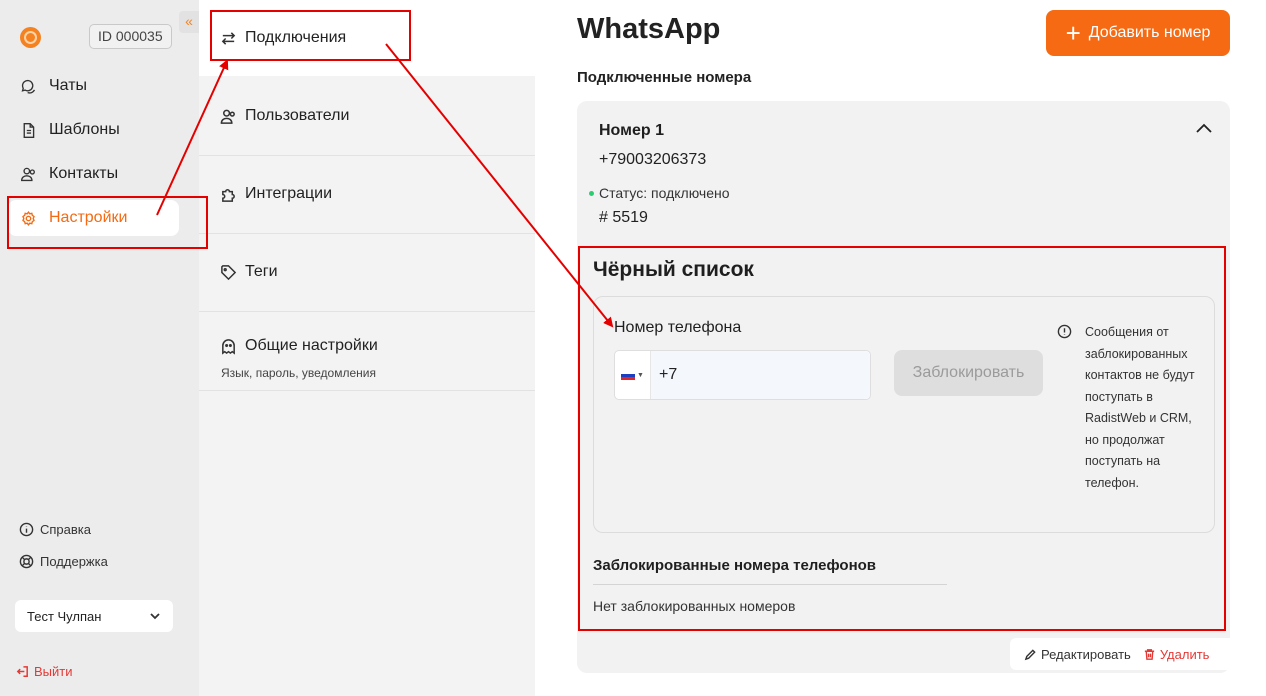  What do you see at coordinates (228, 38) in the screenshot?
I see `swap-arrows-icon` at bounding box center [228, 38].